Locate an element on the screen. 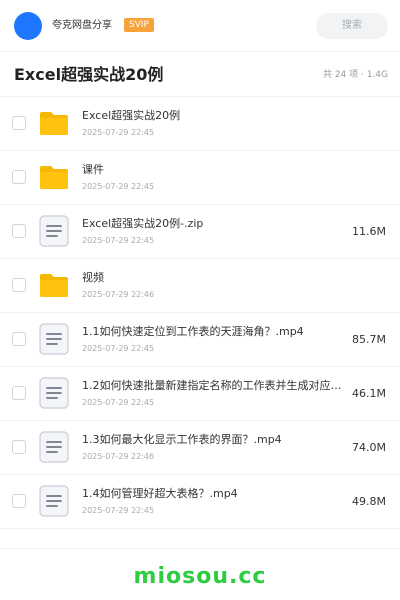  file-size: 85.7M is located at coordinates (369, 339).